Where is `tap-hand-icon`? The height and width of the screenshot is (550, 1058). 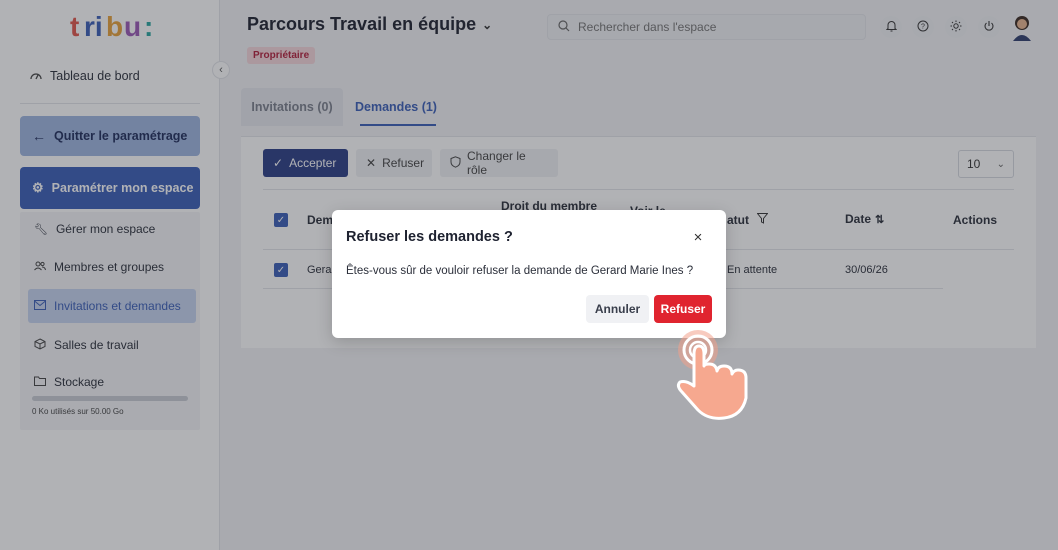 tap-hand-icon is located at coordinates (712, 375).